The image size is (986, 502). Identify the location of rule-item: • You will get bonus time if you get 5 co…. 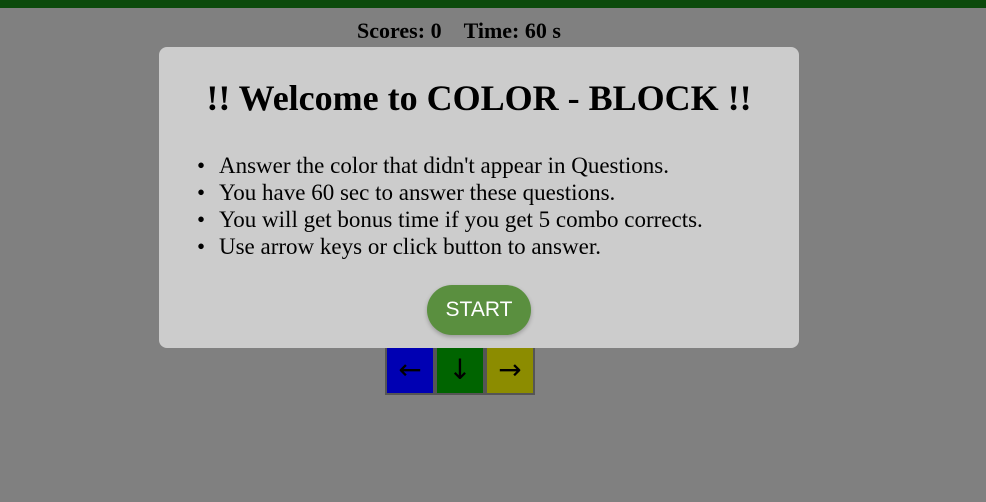
(450, 219).